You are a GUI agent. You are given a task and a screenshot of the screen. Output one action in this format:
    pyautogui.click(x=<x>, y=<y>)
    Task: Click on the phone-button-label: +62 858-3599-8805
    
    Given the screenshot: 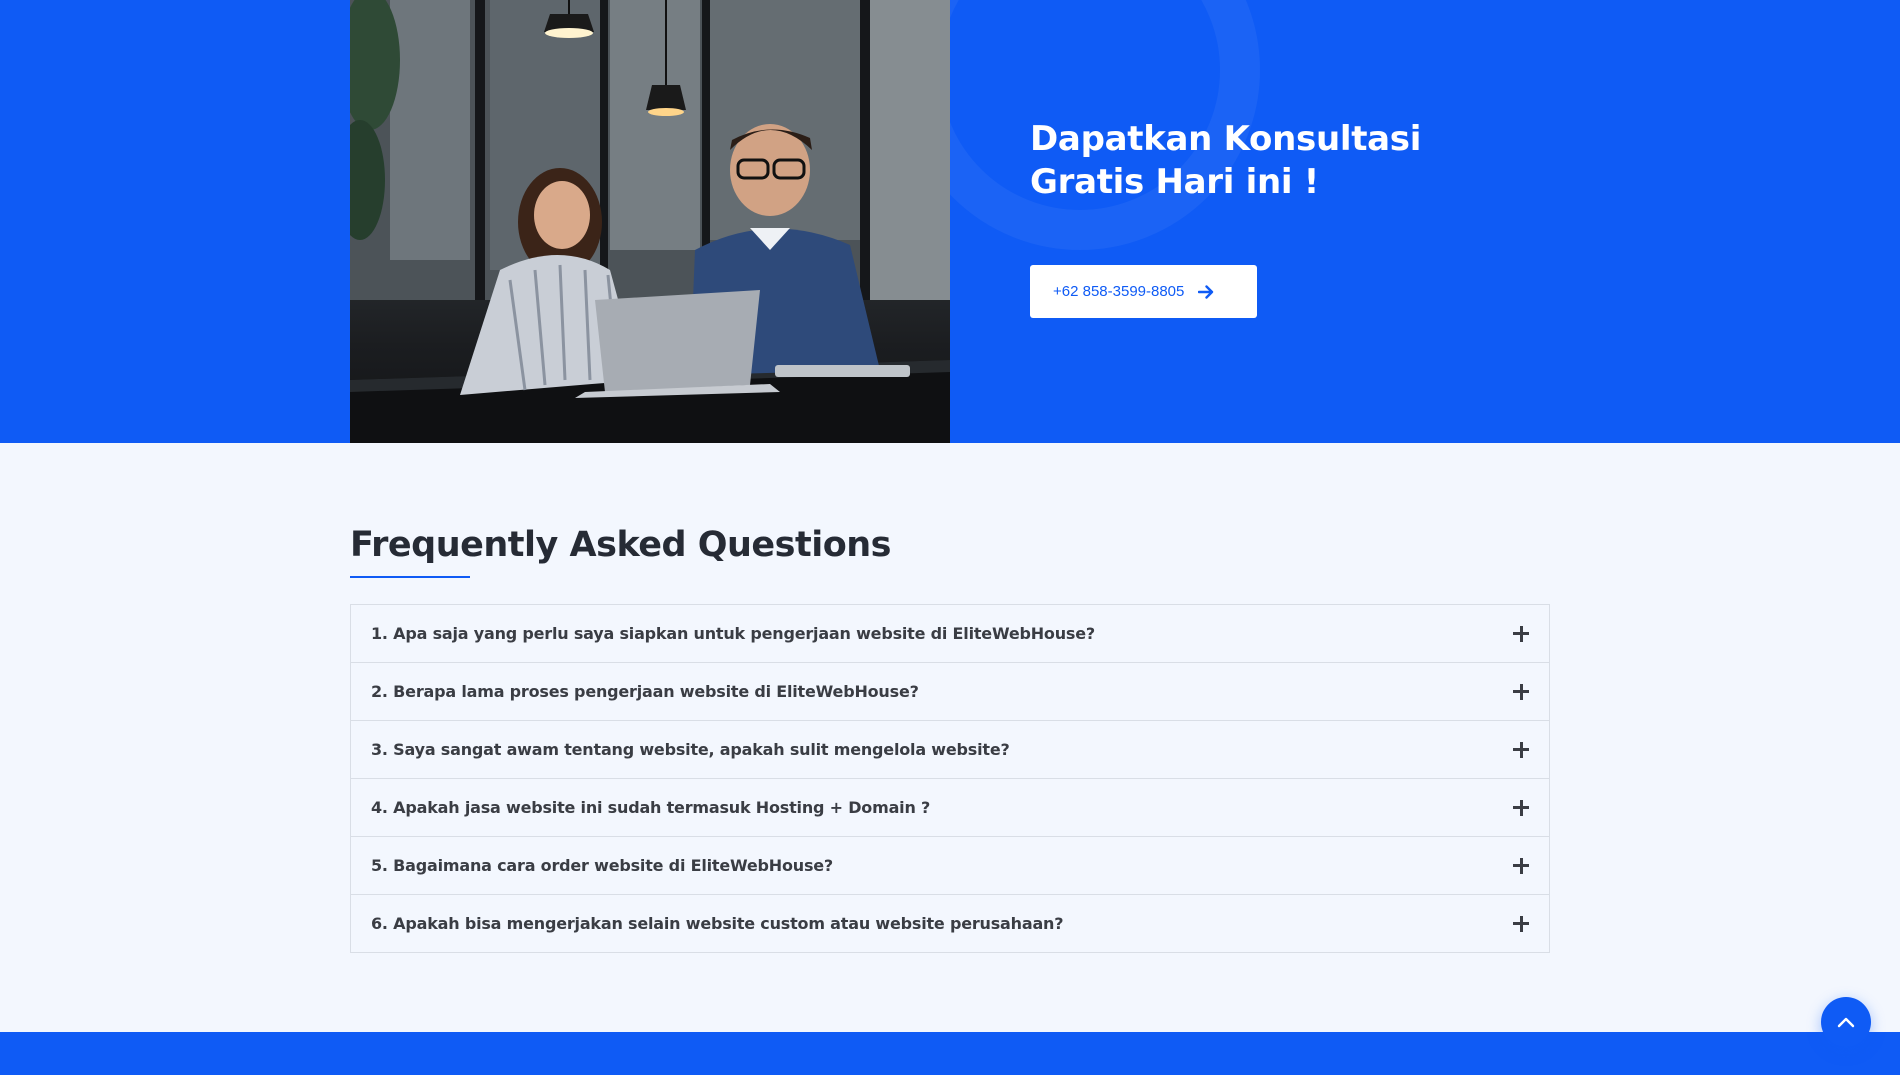 What is the action you would take?
    pyautogui.click(x=1119, y=291)
    